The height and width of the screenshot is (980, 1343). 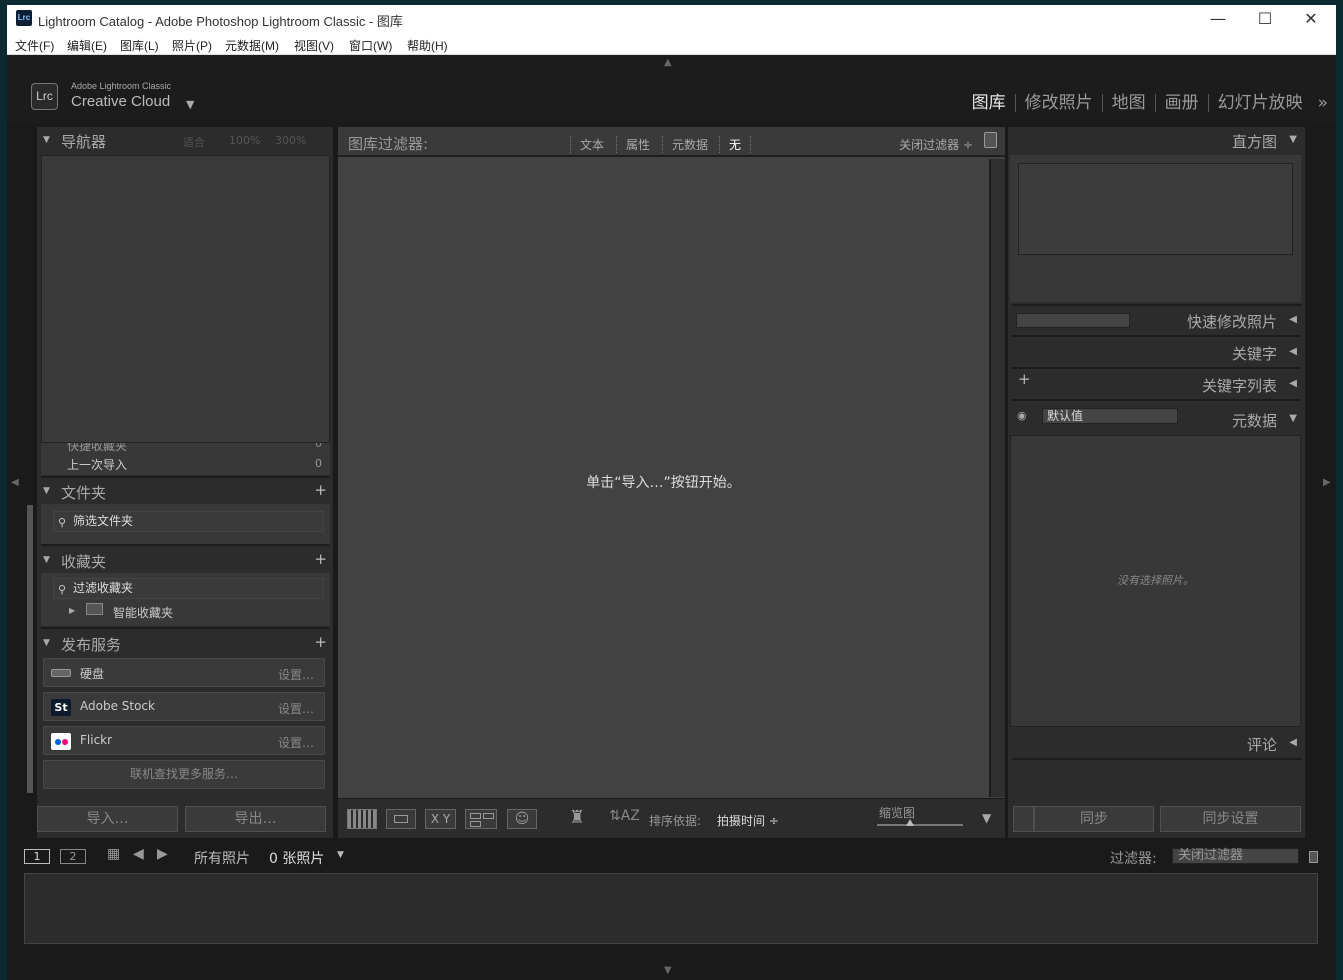 I want to click on sync-settings-button: 同步设置, so click(x=1230, y=819).